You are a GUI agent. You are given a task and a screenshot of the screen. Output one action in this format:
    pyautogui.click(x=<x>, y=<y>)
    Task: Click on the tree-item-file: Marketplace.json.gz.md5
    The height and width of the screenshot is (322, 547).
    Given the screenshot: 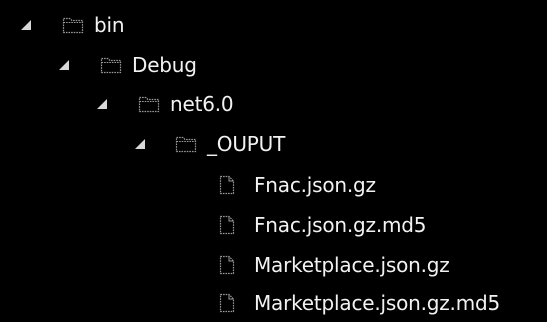 What is the action you would take?
    pyautogui.click(x=273, y=303)
    